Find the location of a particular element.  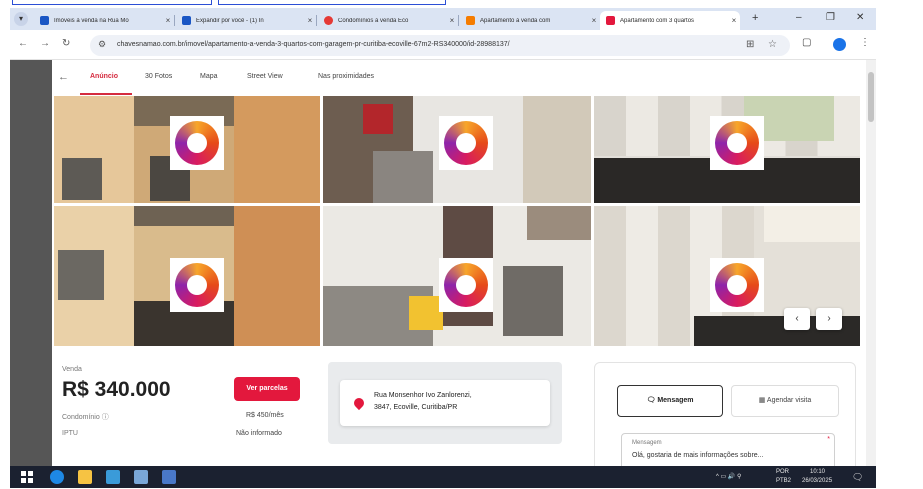

scrollbar-thumb is located at coordinates (871, 97).